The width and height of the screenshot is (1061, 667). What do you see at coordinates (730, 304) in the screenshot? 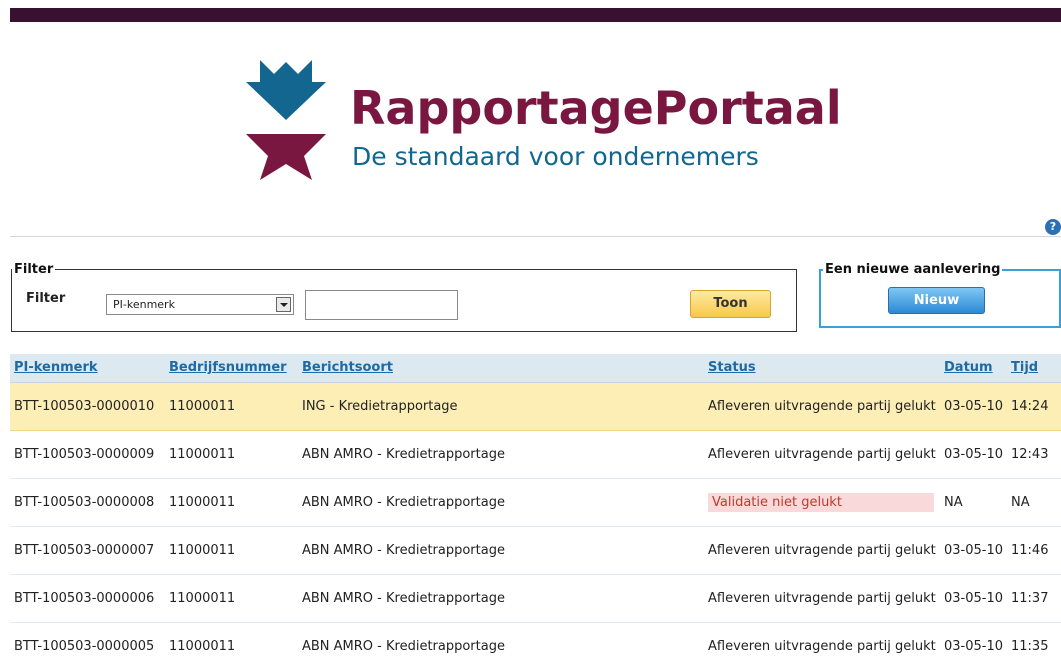
I see `toon-button: Toon` at bounding box center [730, 304].